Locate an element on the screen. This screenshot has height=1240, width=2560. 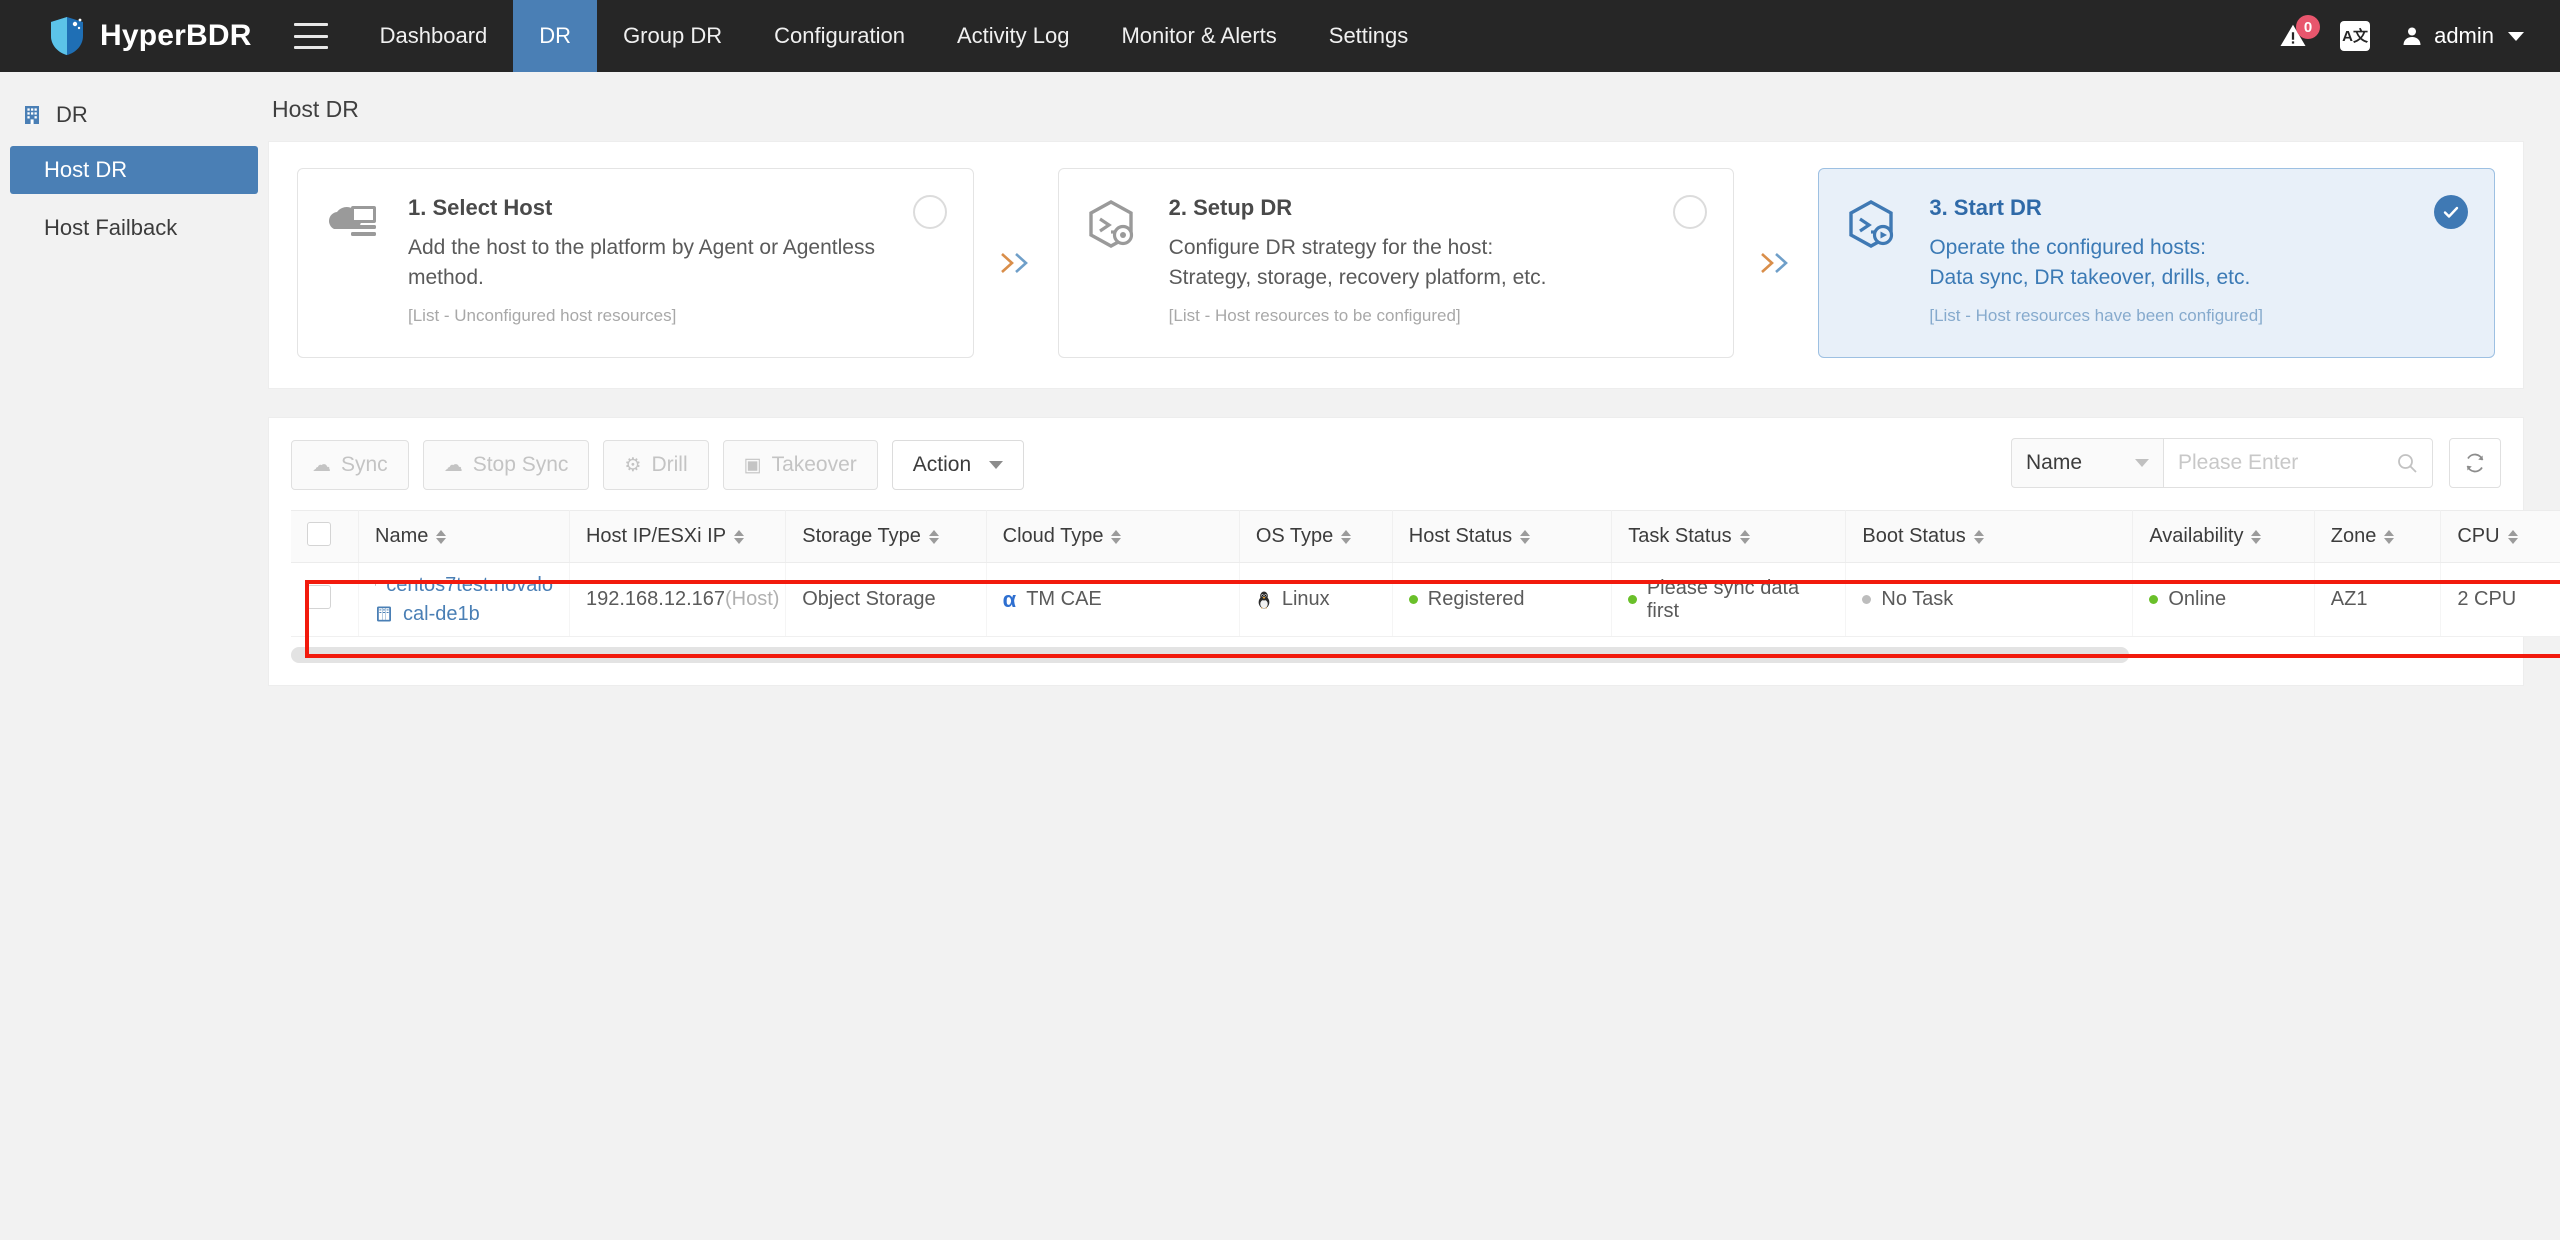
row-checkbox is located at coordinates (319, 596).